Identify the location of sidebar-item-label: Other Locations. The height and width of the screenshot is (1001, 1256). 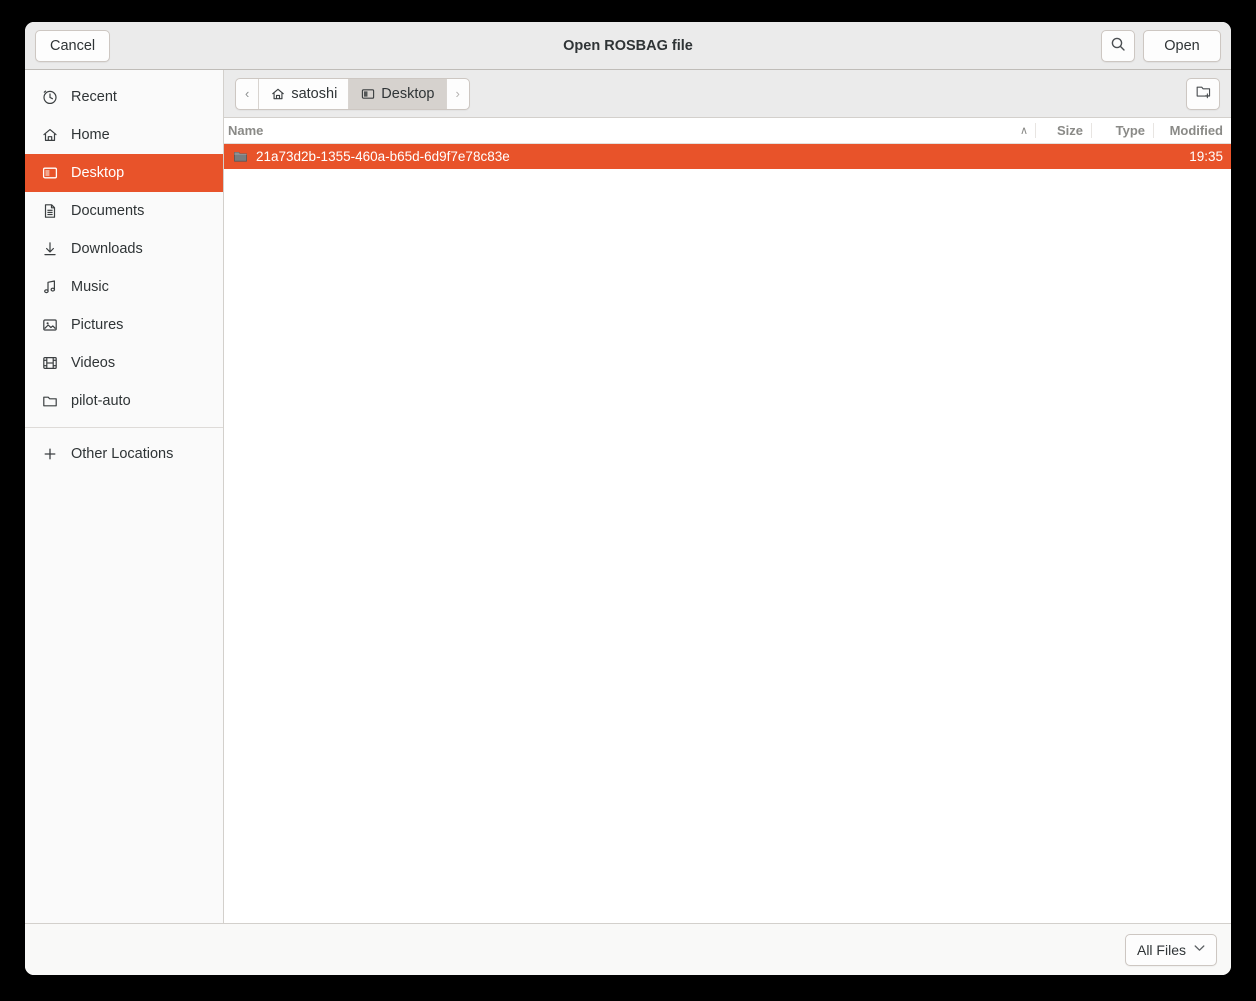
(122, 454).